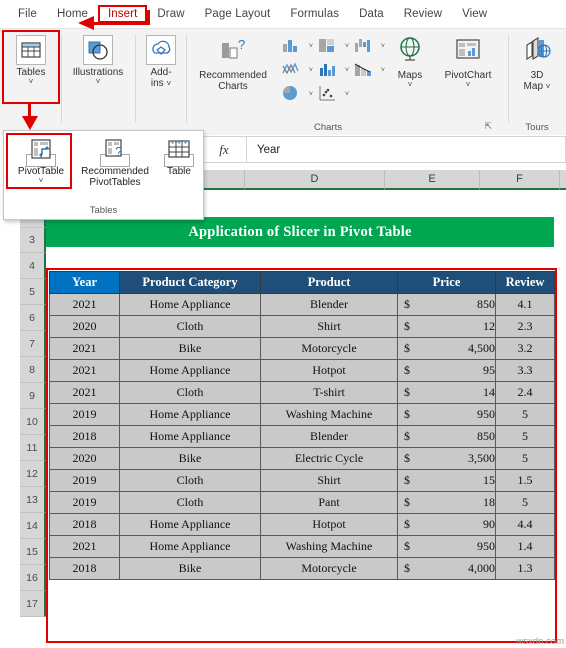 The height and width of the screenshot is (648, 566). I want to click on cell-price: $4,000, so click(446, 568).